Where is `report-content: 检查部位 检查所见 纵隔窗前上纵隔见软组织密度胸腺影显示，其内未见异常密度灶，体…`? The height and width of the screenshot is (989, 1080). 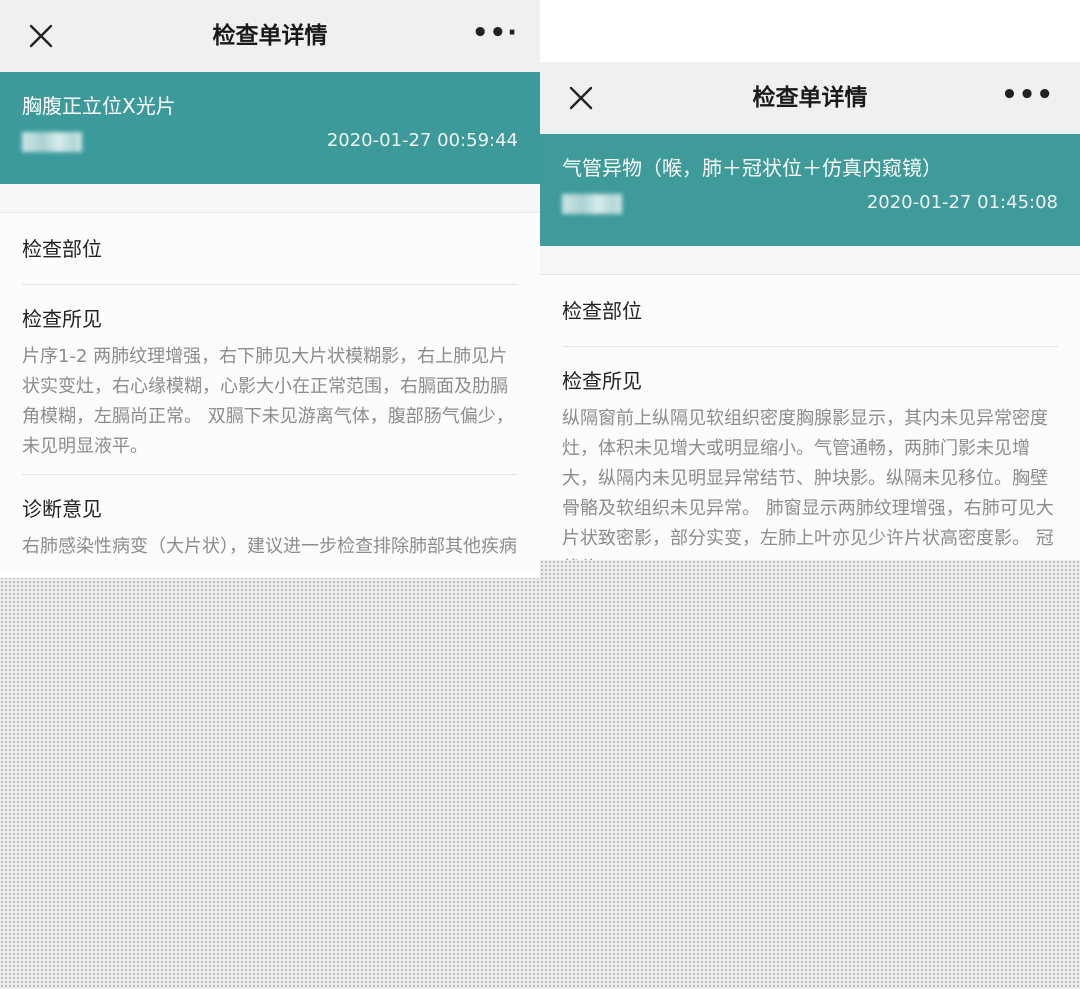 report-content: 检查部位 检查所见 纵隔窗前上纵隔见软组织密度胸腺影显示，其内未见异常密度灶，体… is located at coordinates (810, 417).